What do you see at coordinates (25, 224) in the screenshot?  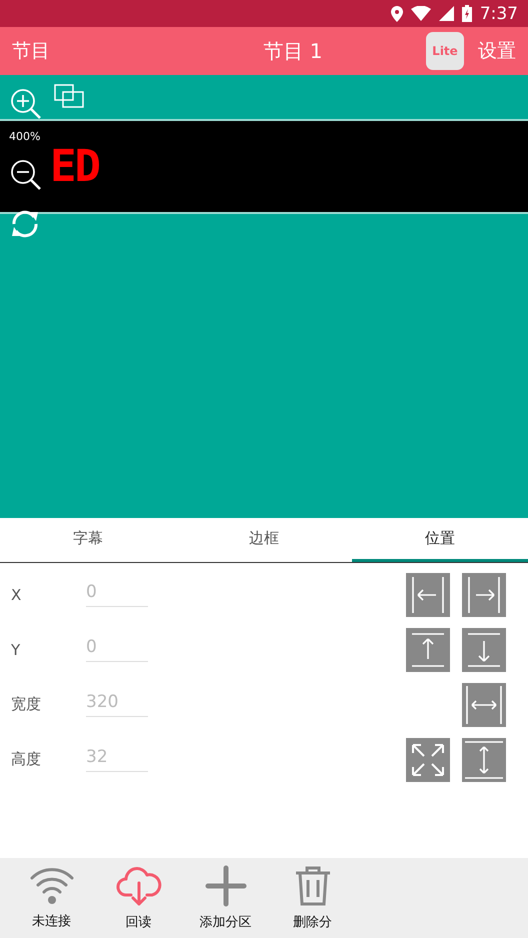 I see `refresh-icon` at bounding box center [25, 224].